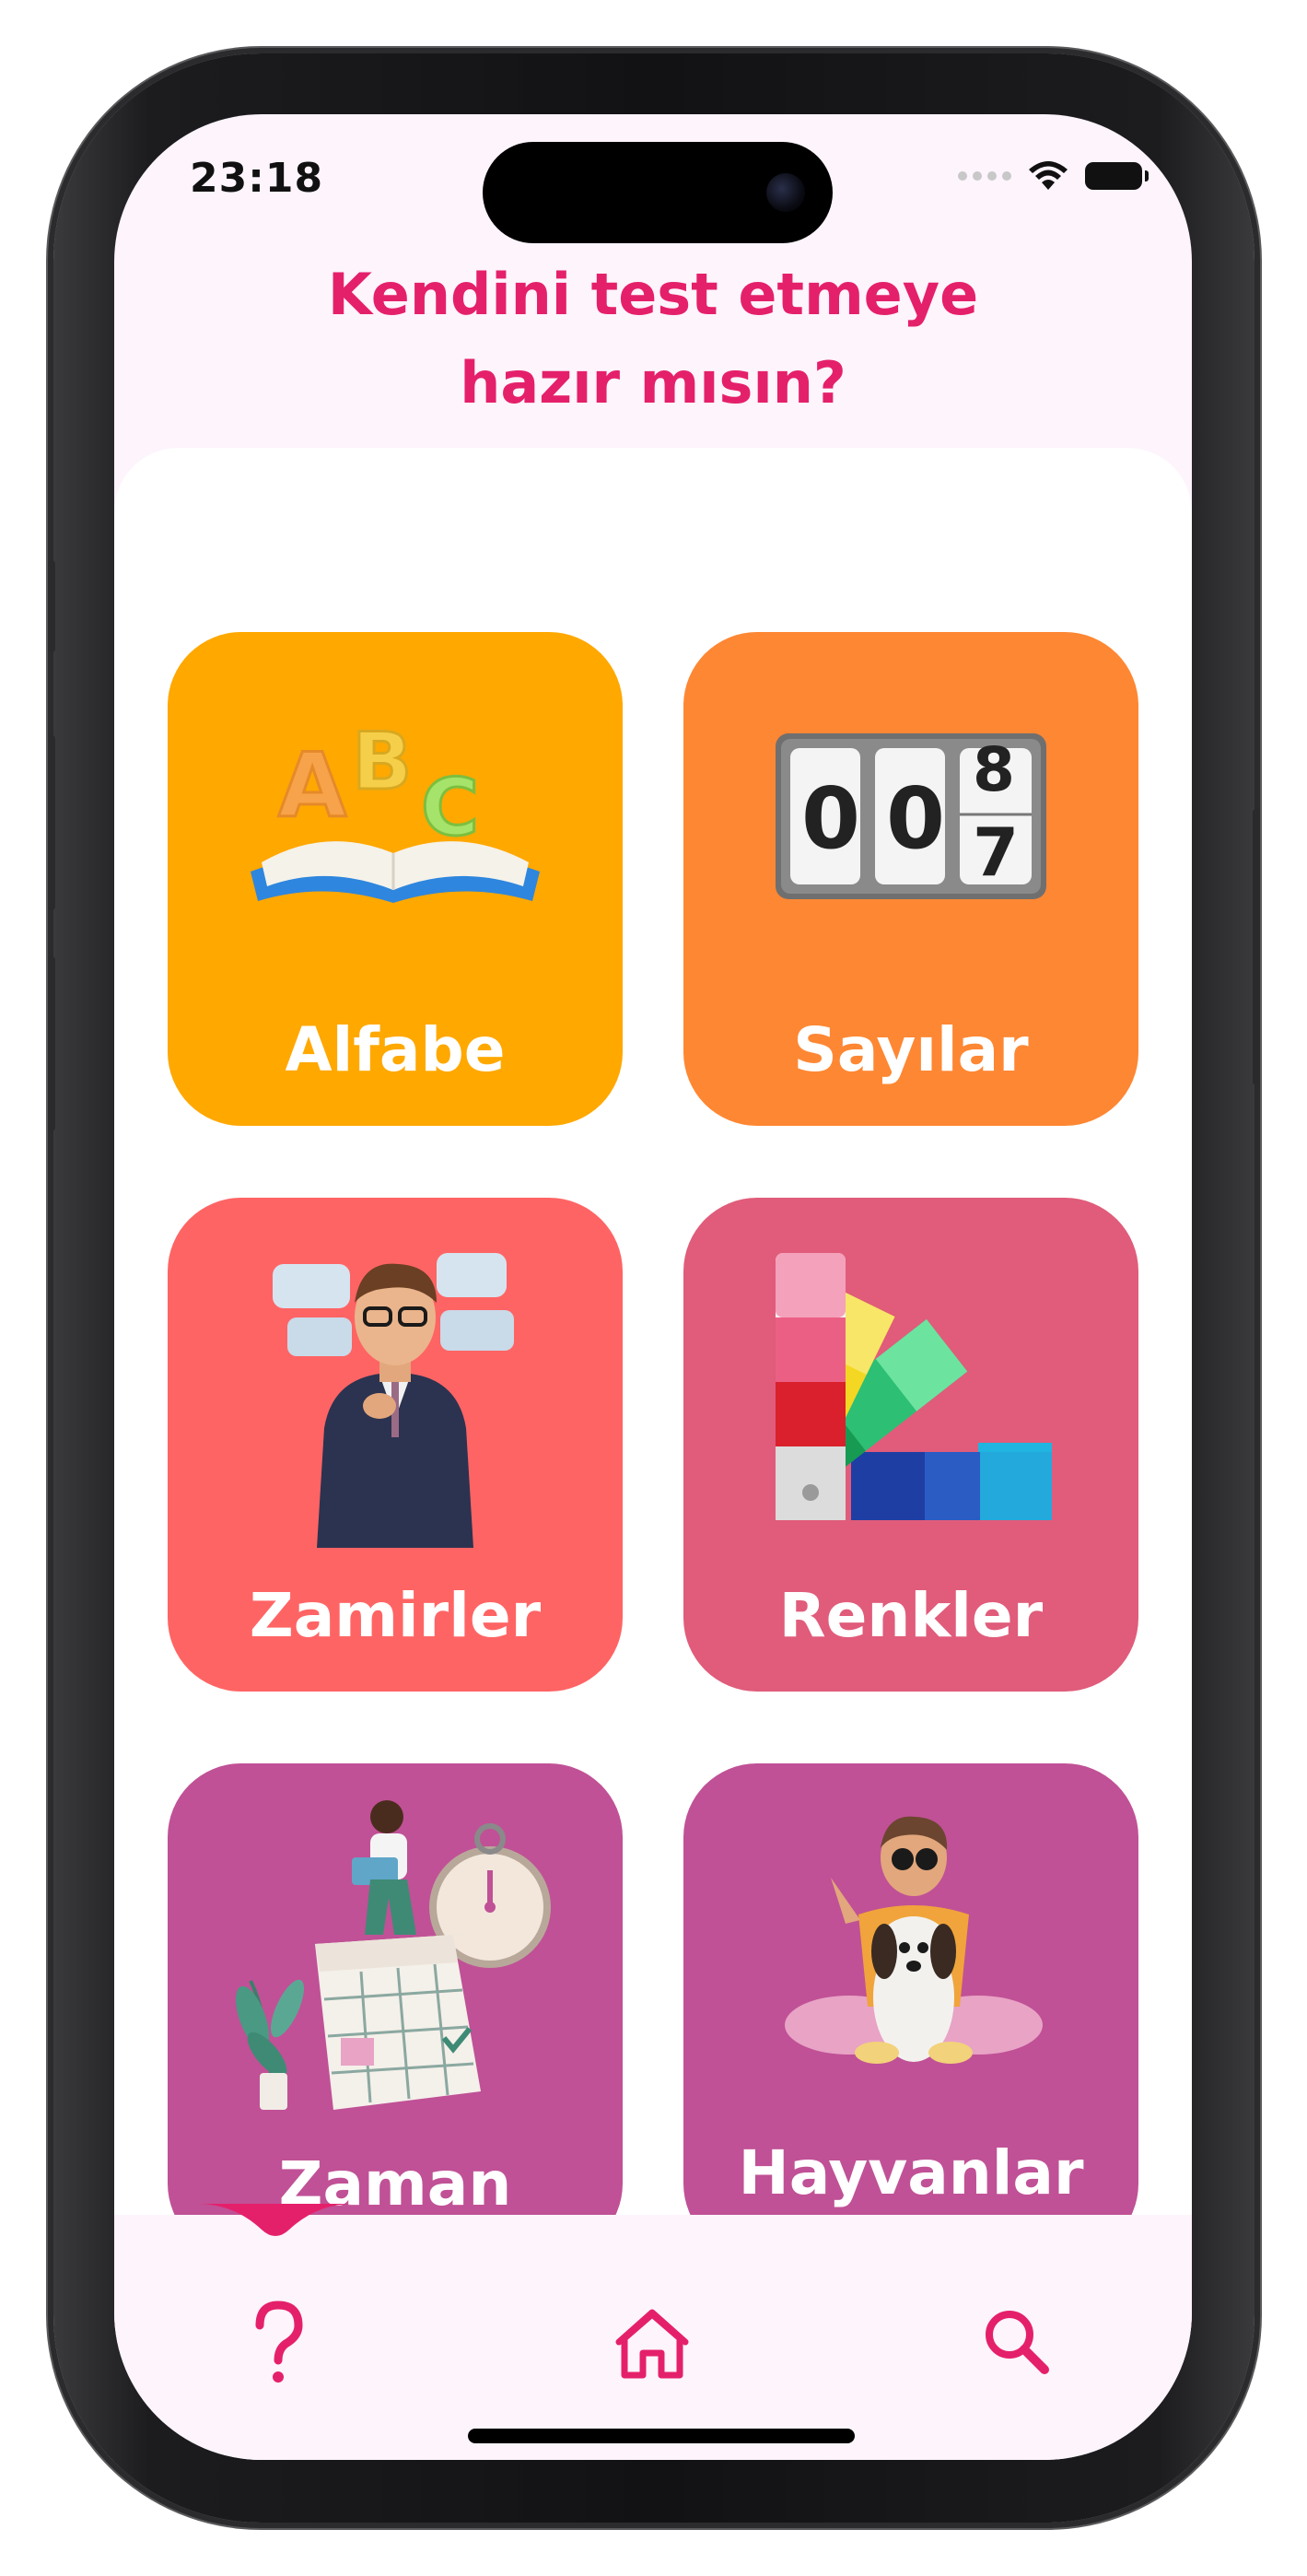  I want to click on status-icons, so click(1053, 176).